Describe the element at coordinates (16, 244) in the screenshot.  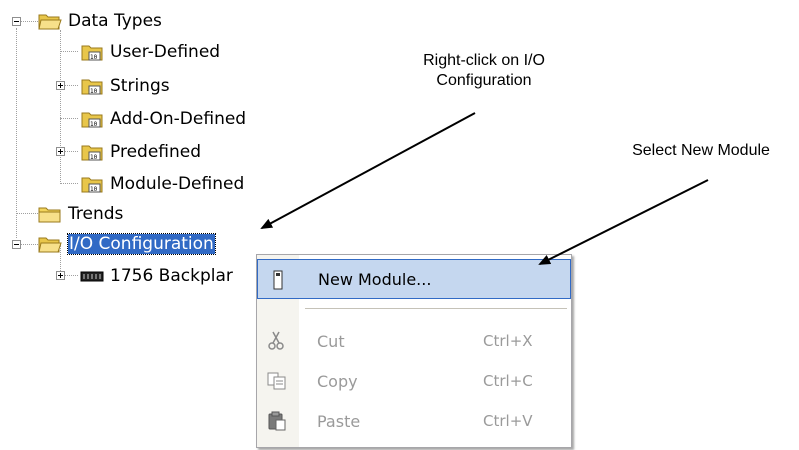
I see `collapse-io-configuration-toggle` at that location.